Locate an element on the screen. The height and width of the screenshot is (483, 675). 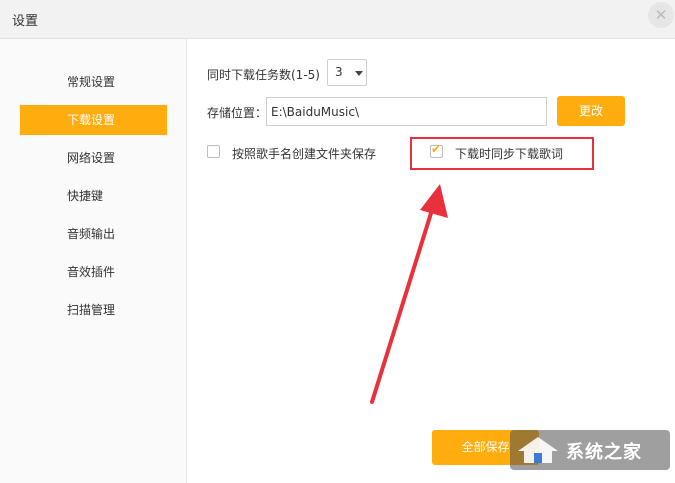
sidebar-item-general: 常规设置 is located at coordinates (93, 82).